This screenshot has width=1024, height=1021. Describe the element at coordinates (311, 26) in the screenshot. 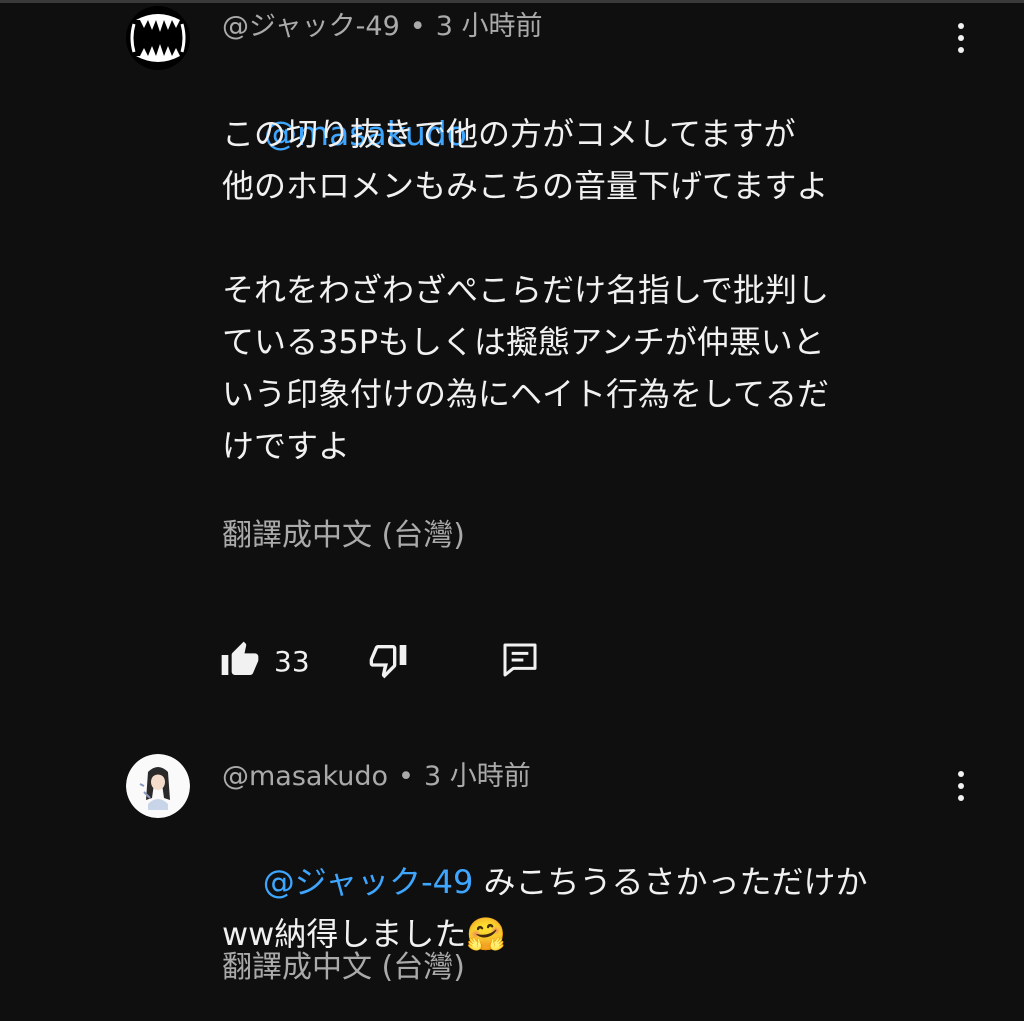

I see `author-handle: @ジャック-49` at that location.